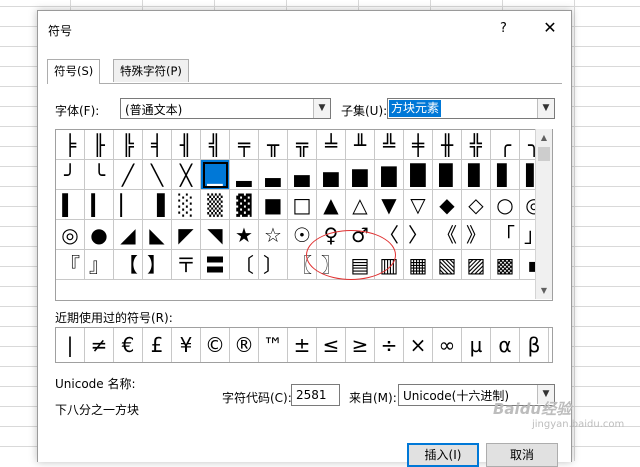 The height and width of the screenshot is (467, 640). What do you see at coordinates (70, 345) in the screenshot?
I see `recent-symbol-cell: |` at bounding box center [70, 345].